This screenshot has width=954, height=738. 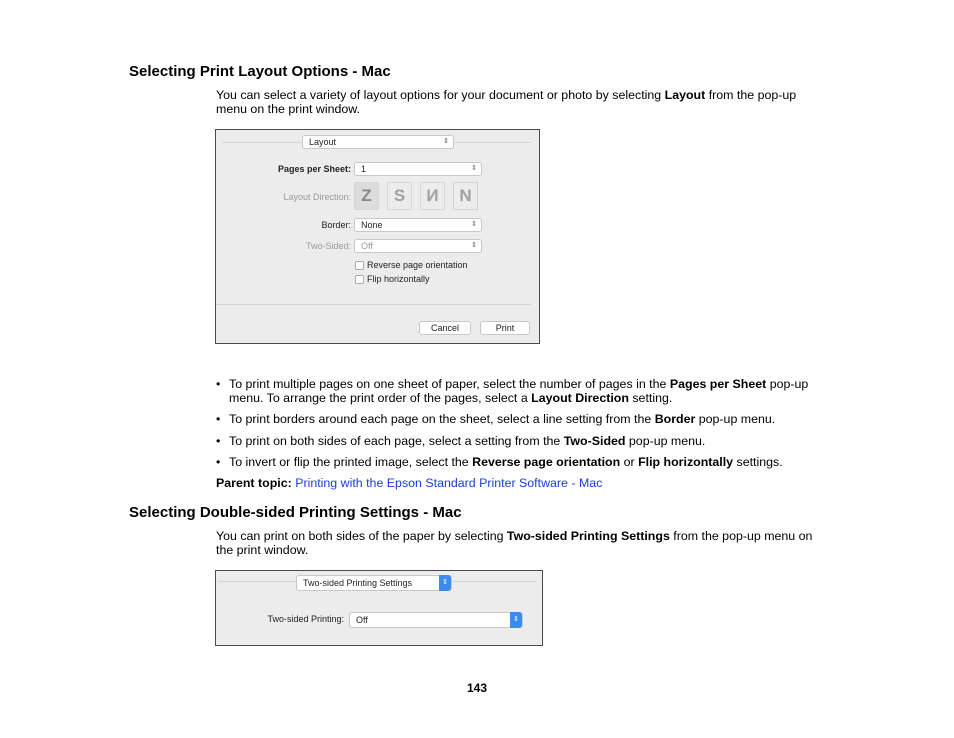 I want to click on panel-popup-value: Two-sided Printing Settings, so click(x=358, y=583).